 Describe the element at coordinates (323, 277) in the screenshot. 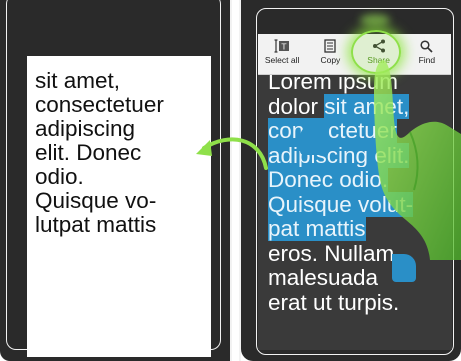

I see `text-span: malesuada` at that location.